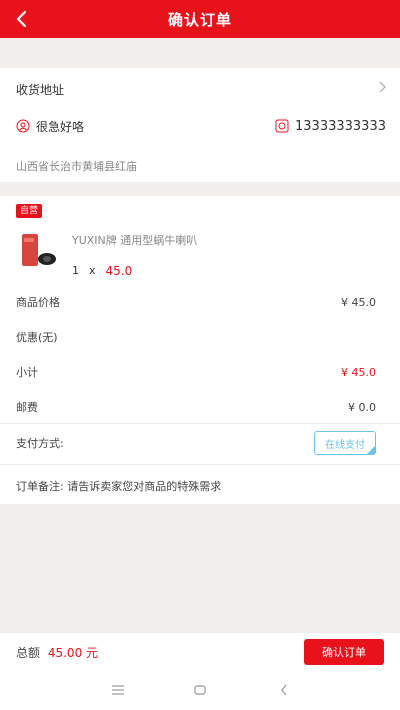 The height and width of the screenshot is (710, 400). What do you see at coordinates (73, 653) in the screenshot?
I see `total-value: 45.00 元` at bounding box center [73, 653].